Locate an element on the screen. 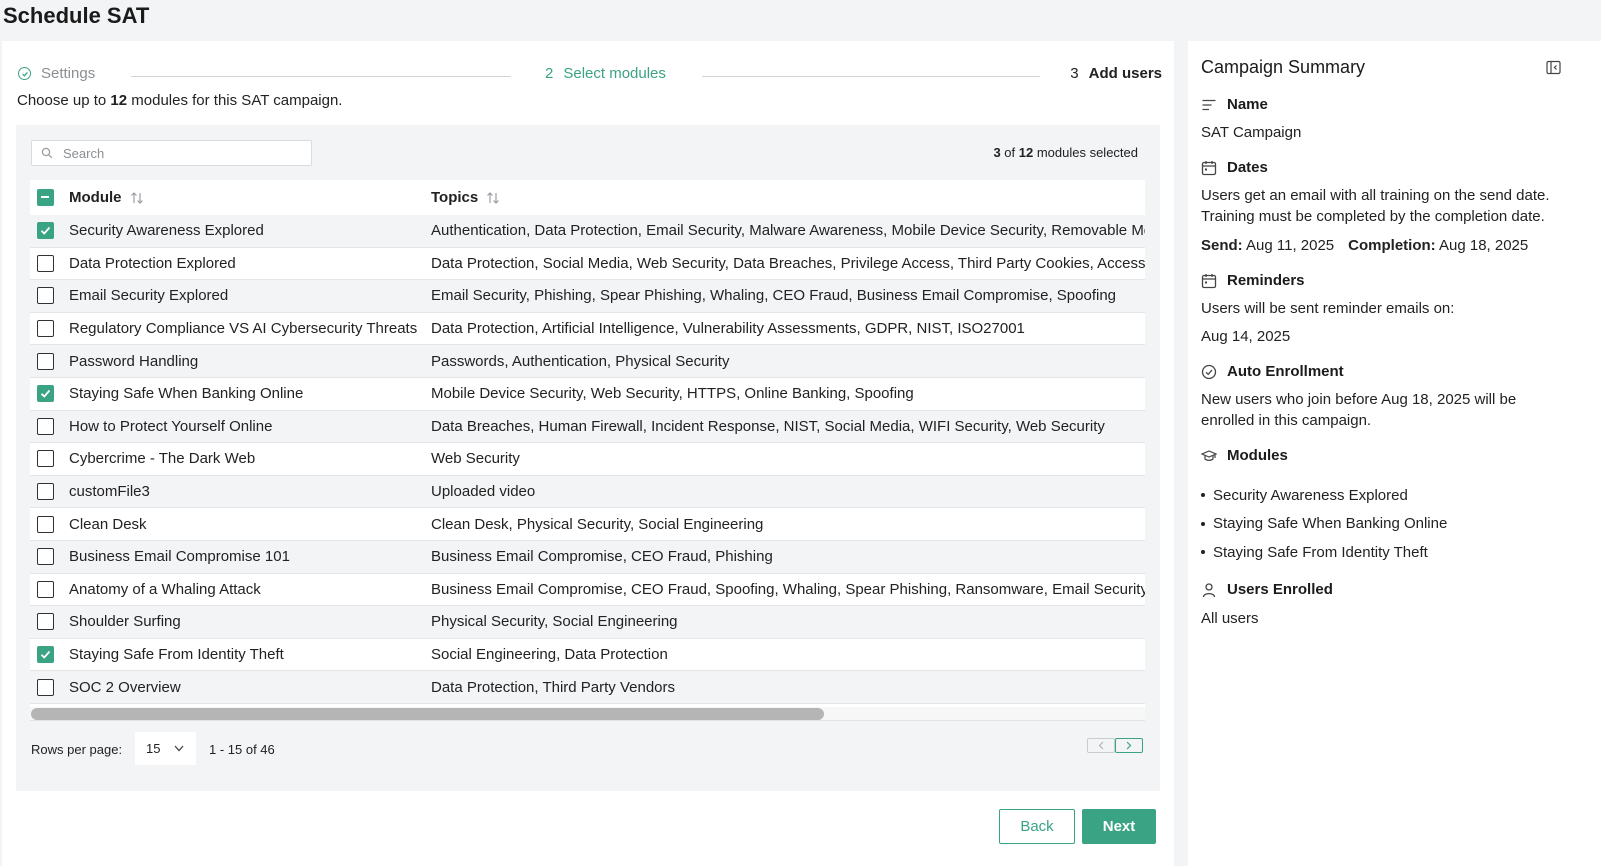 The image size is (1601, 866). user-icon is located at coordinates (1209, 590).